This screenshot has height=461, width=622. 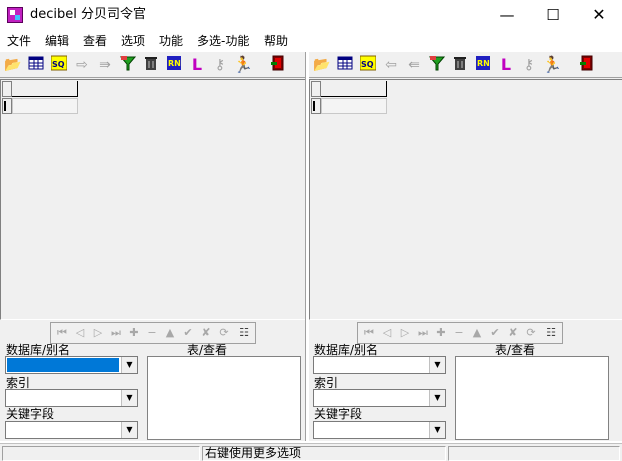 I want to click on menu-functions: 功能, so click(x=171, y=41).